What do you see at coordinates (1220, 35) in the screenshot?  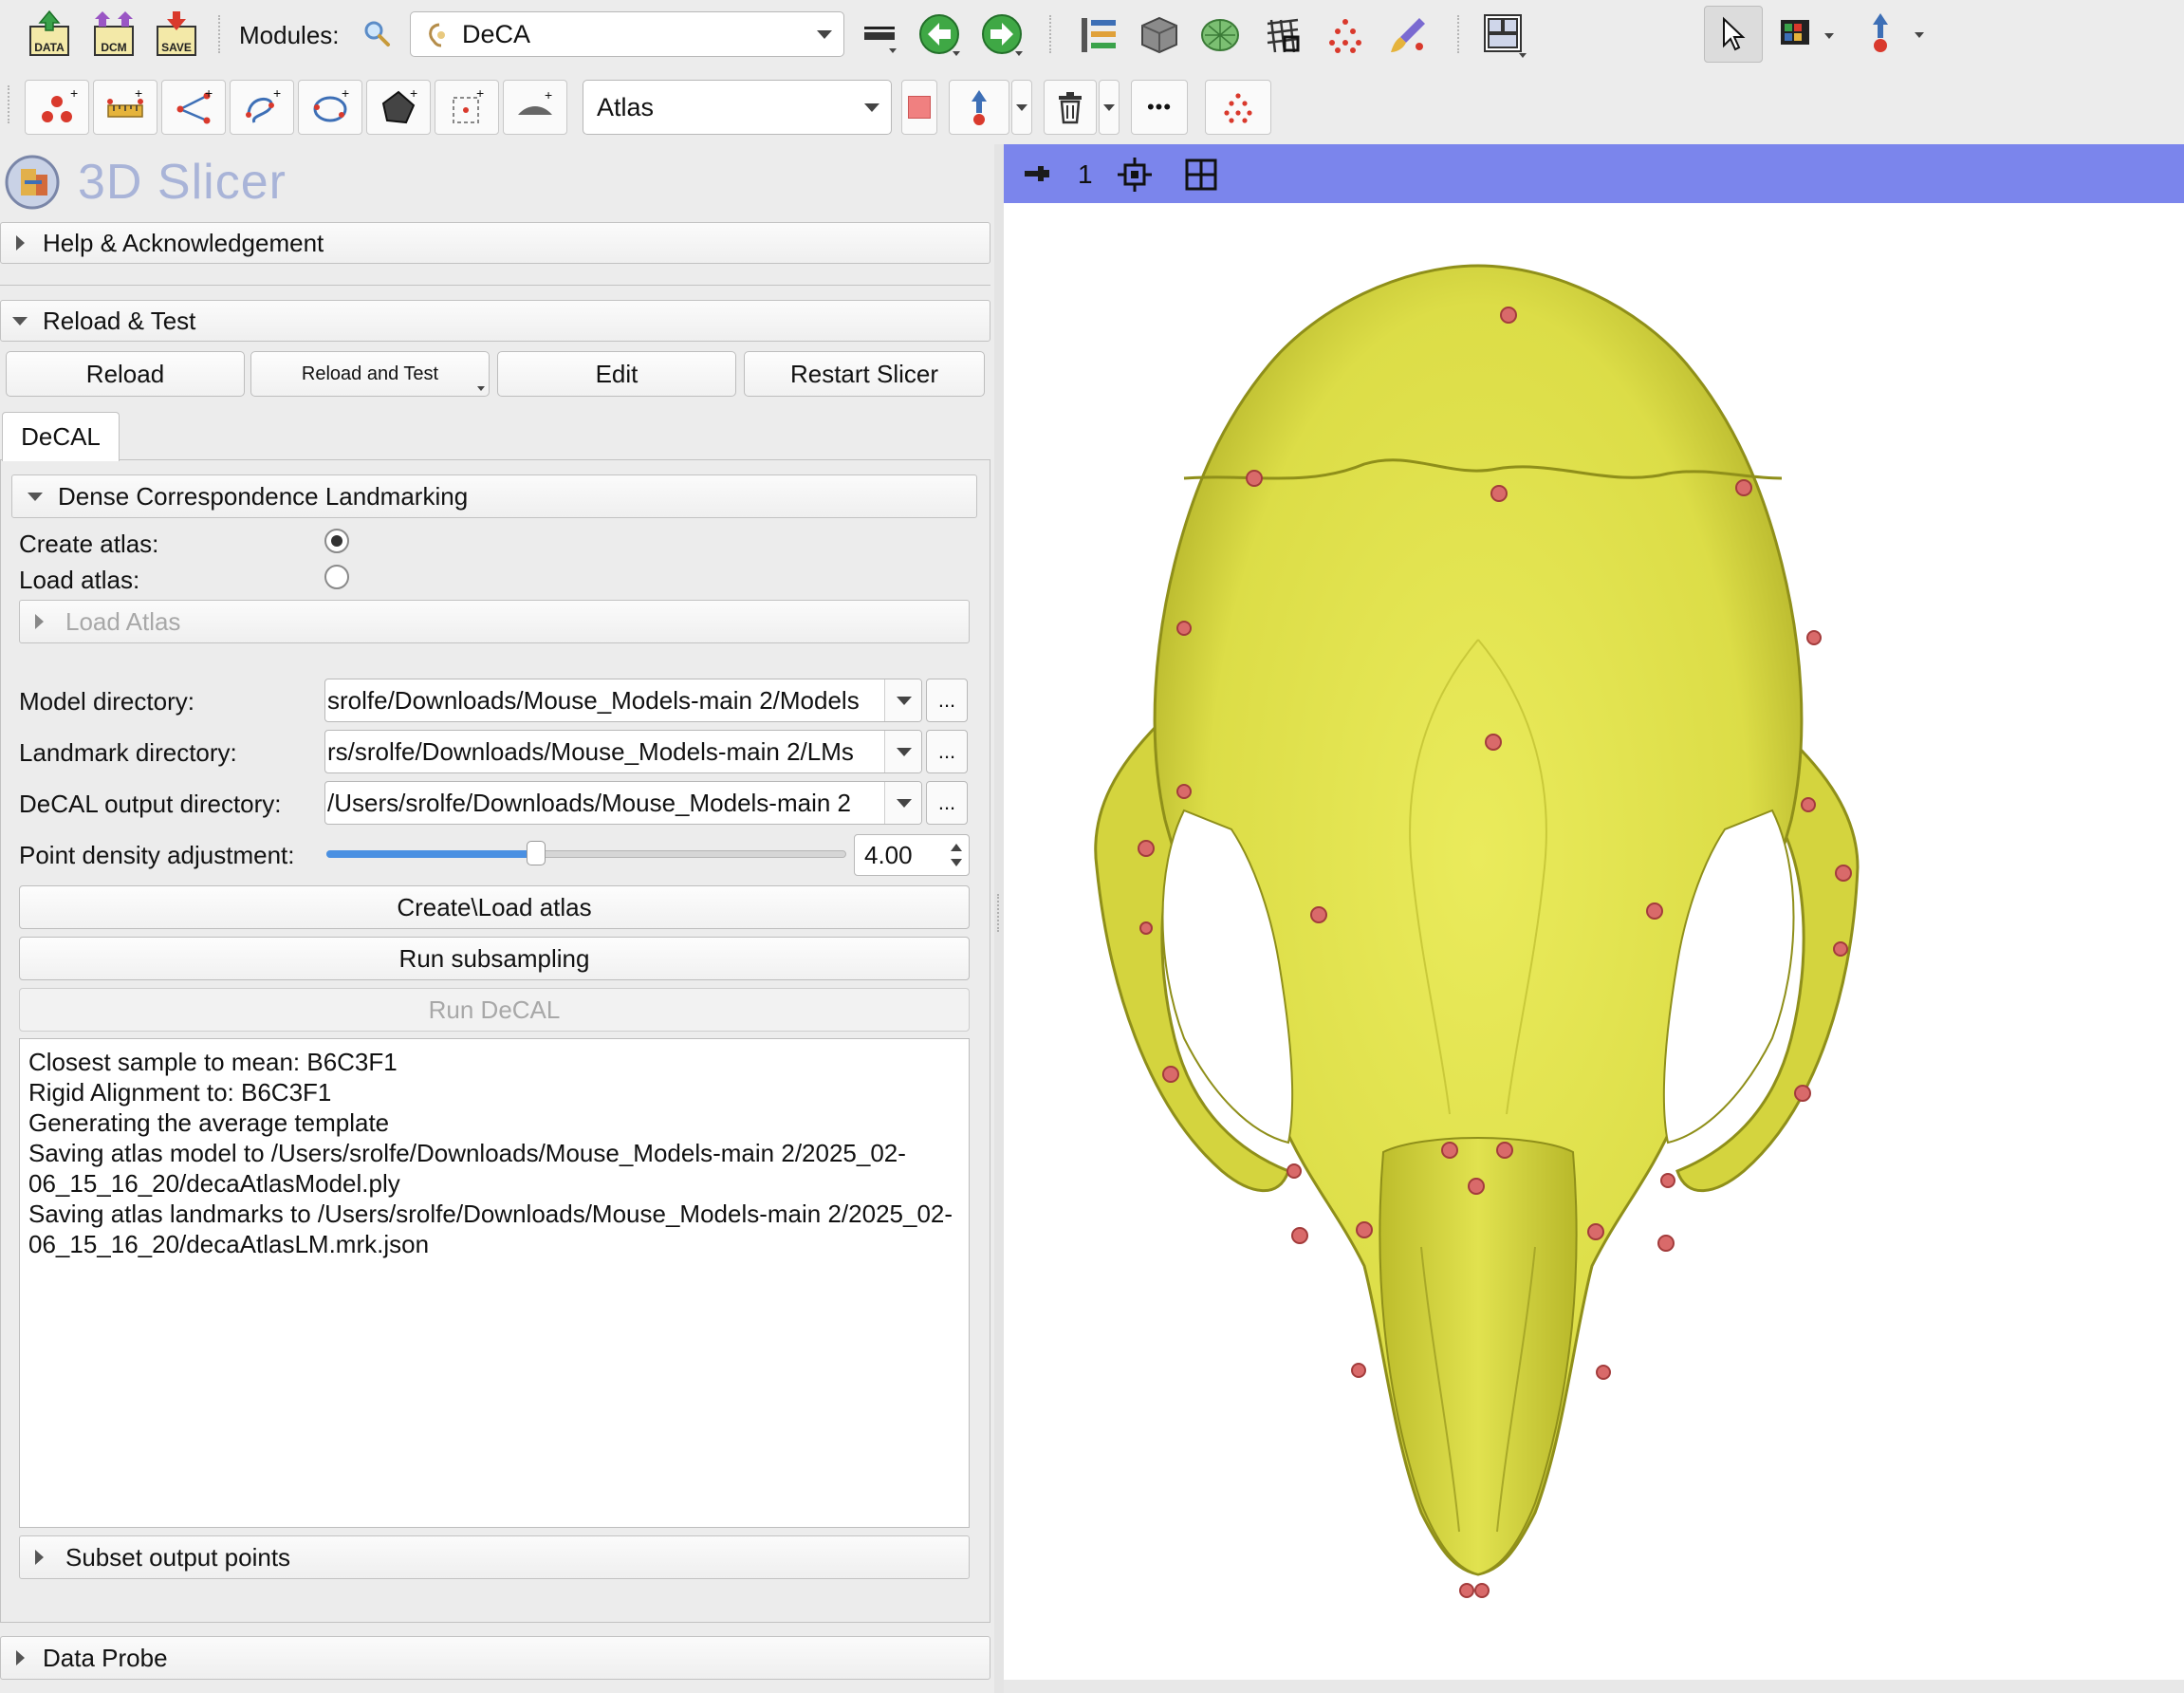 I see `models-module-button` at bounding box center [1220, 35].